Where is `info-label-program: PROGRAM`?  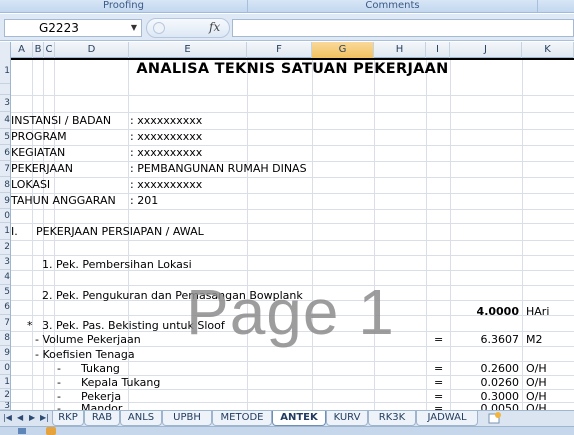
info-label-program: PROGRAM is located at coordinates (39, 136).